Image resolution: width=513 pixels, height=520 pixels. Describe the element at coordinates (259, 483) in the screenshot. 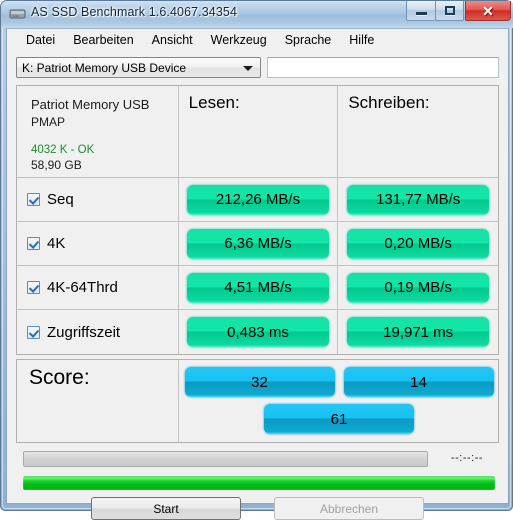

I see `overall-progress-bar` at that location.